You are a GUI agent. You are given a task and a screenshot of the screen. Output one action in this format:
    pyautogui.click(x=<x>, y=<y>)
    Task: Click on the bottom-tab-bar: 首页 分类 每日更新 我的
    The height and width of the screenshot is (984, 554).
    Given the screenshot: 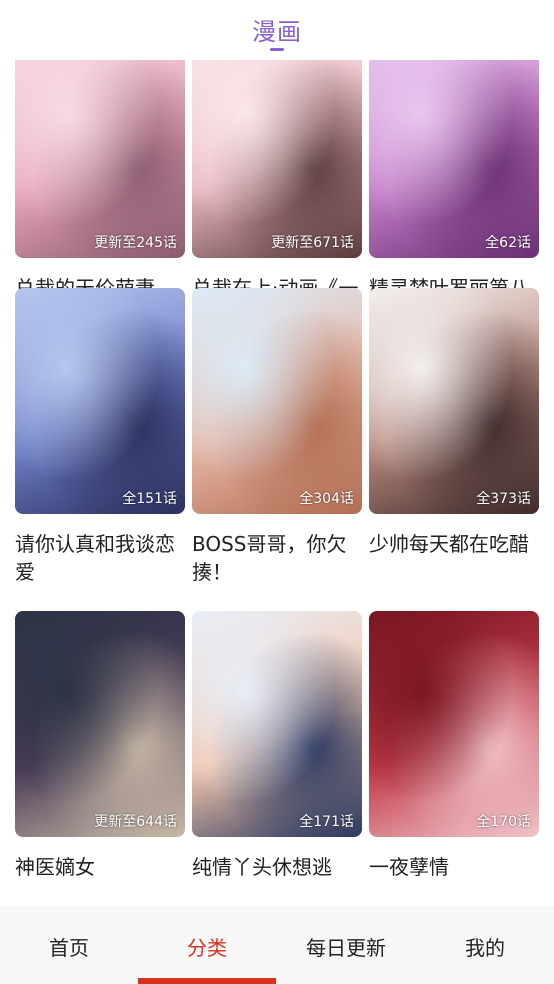 What is the action you would take?
    pyautogui.click(x=277, y=945)
    